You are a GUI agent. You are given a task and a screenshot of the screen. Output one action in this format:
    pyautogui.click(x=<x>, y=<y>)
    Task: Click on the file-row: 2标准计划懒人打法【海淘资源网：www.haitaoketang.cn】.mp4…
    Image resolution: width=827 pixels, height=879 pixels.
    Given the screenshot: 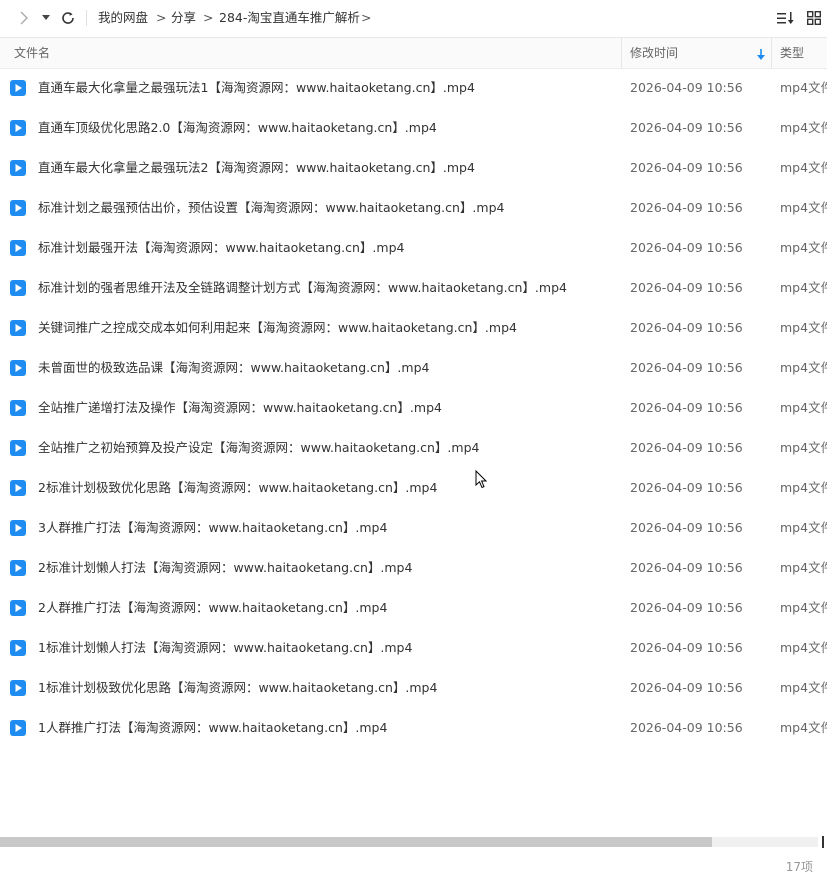 What is the action you would take?
    pyautogui.click(x=413, y=568)
    